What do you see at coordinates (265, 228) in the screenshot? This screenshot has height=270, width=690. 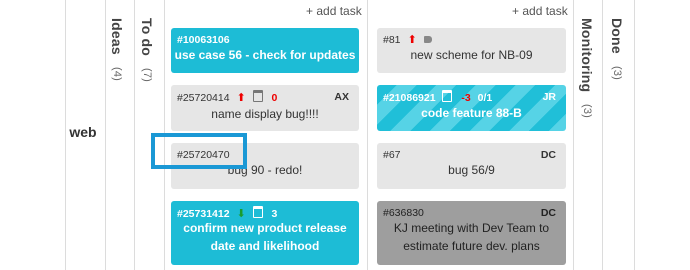 I see `task-title: confirm new product release` at bounding box center [265, 228].